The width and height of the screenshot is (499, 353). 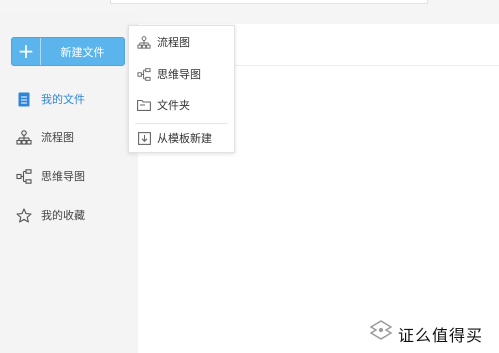 What do you see at coordinates (381, 334) in the screenshot?
I see `watermark-logo-icon` at bounding box center [381, 334].